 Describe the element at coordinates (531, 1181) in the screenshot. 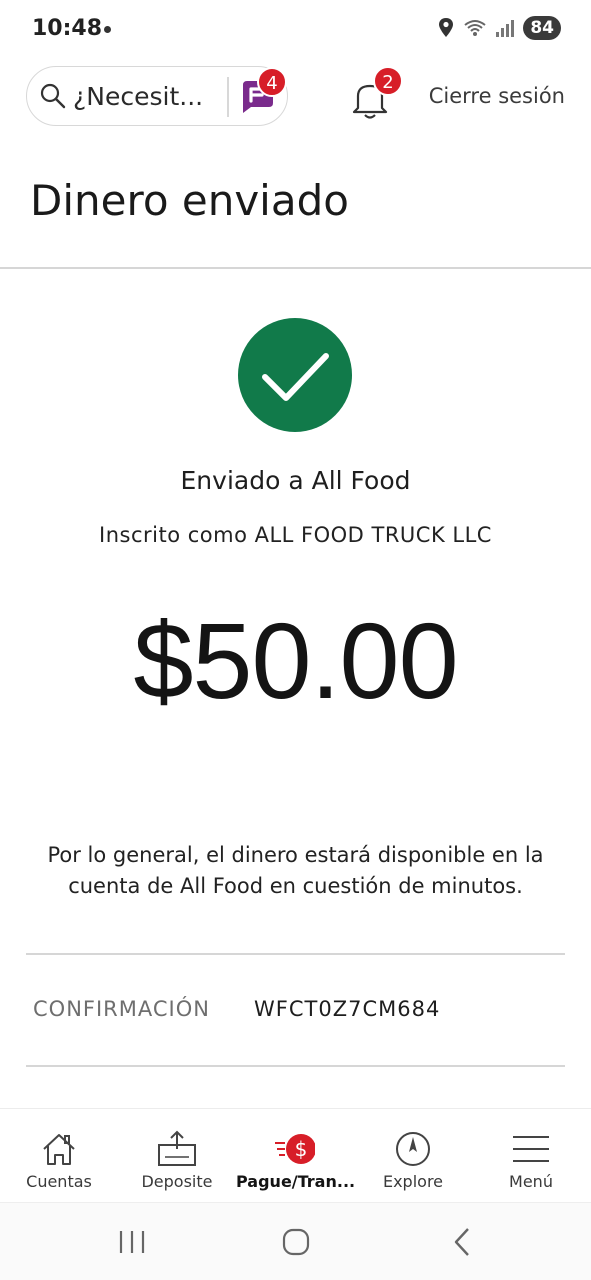

I see `nav-label-menu: Menú` at that location.